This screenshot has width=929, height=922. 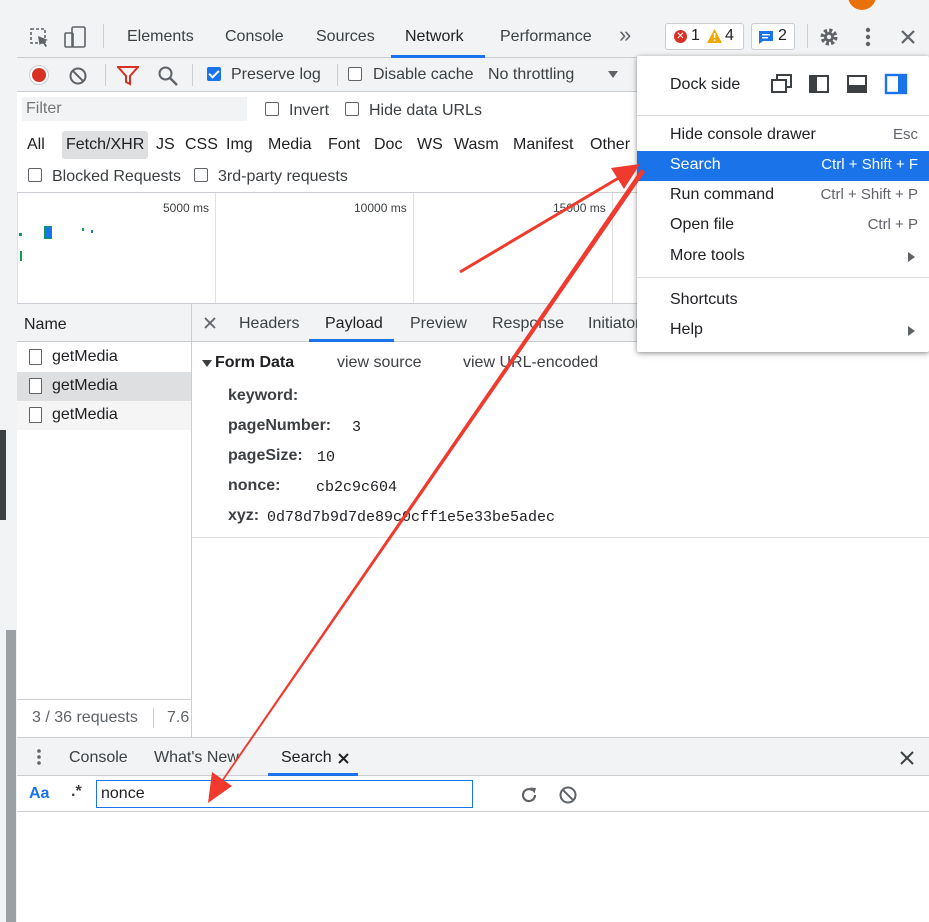 What do you see at coordinates (276, 74) in the screenshot?
I see `preserve-log-label: Preserve log` at bounding box center [276, 74].